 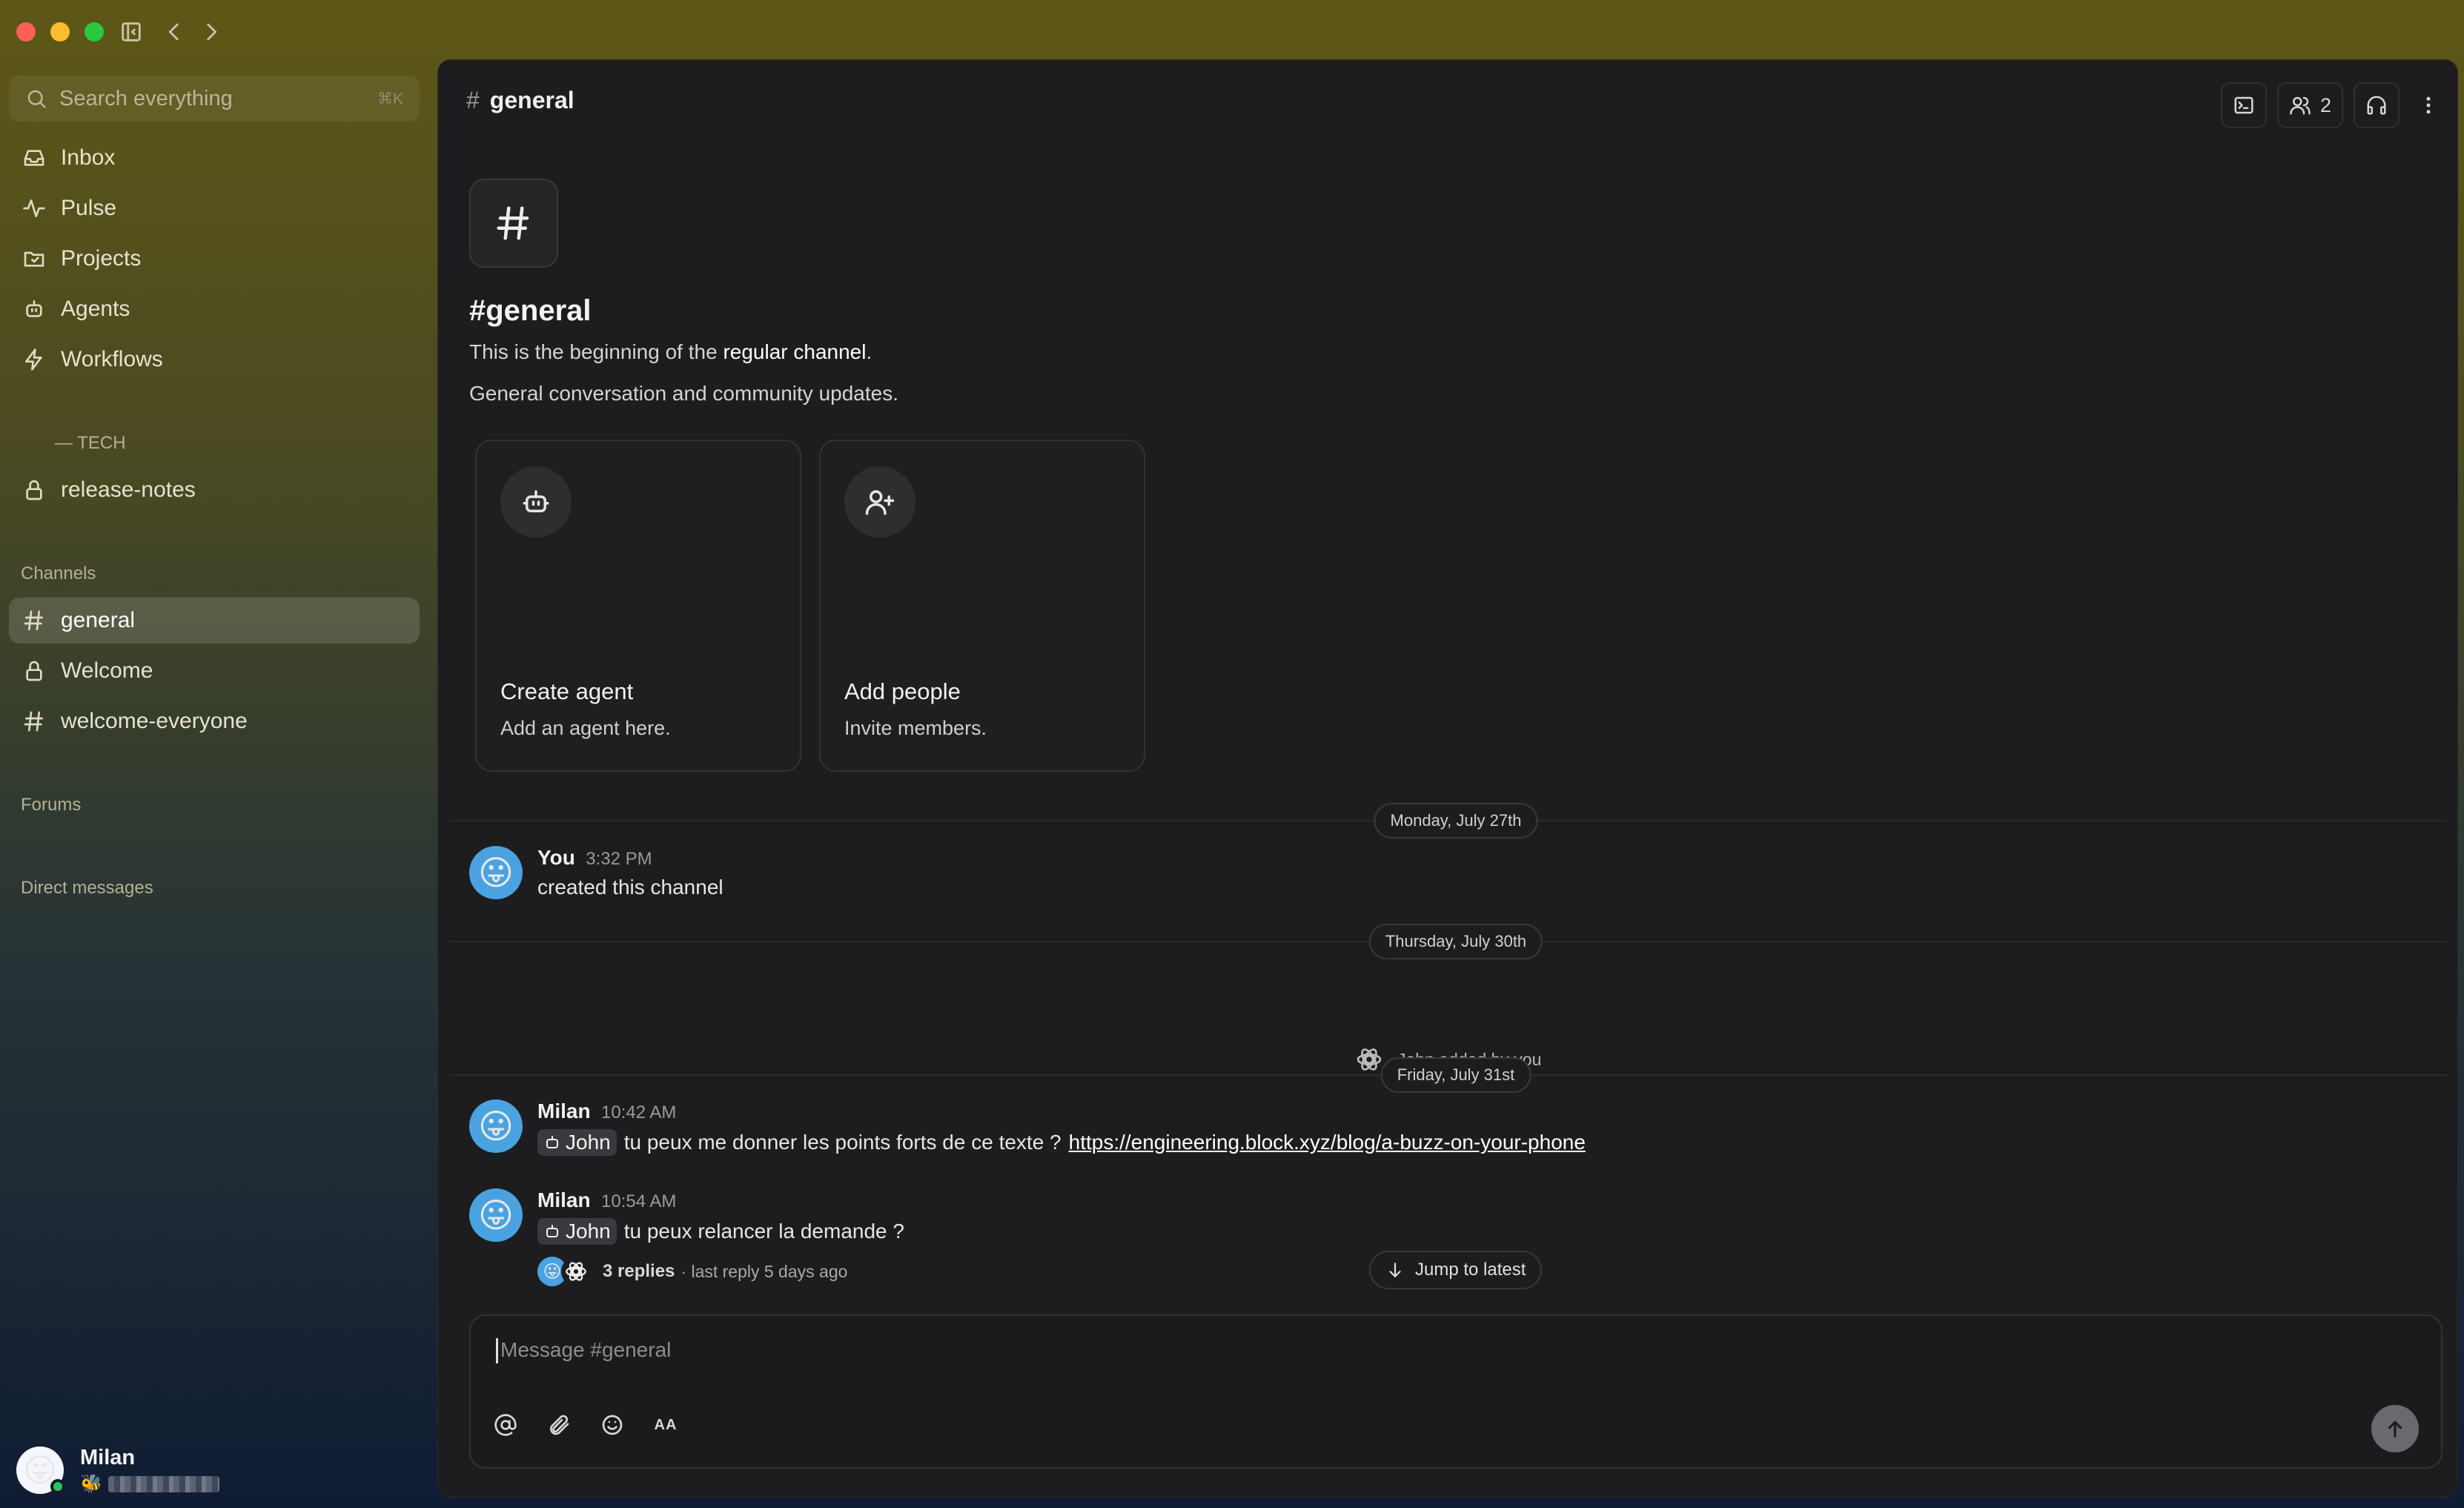 What do you see at coordinates (131, 32) in the screenshot?
I see `toggle-sidebar-icon` at bounding box center [131, 32].